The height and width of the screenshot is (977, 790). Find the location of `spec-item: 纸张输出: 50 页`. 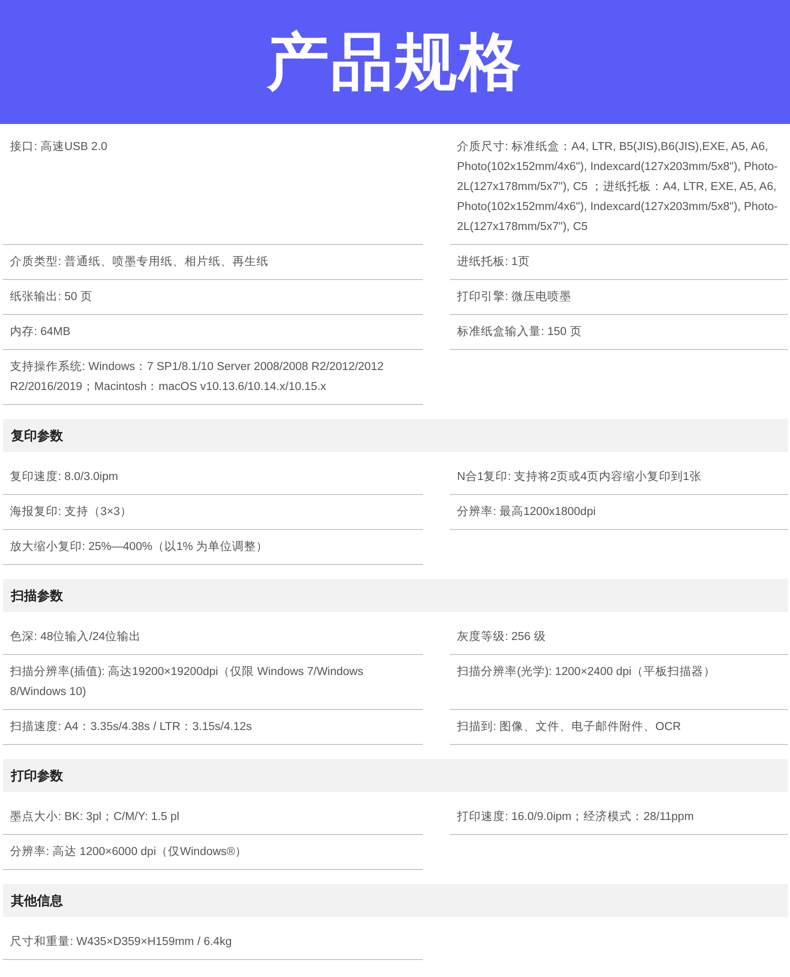

spec-item: 纸张输出: 50 页 is located at coordinates (213, 297).